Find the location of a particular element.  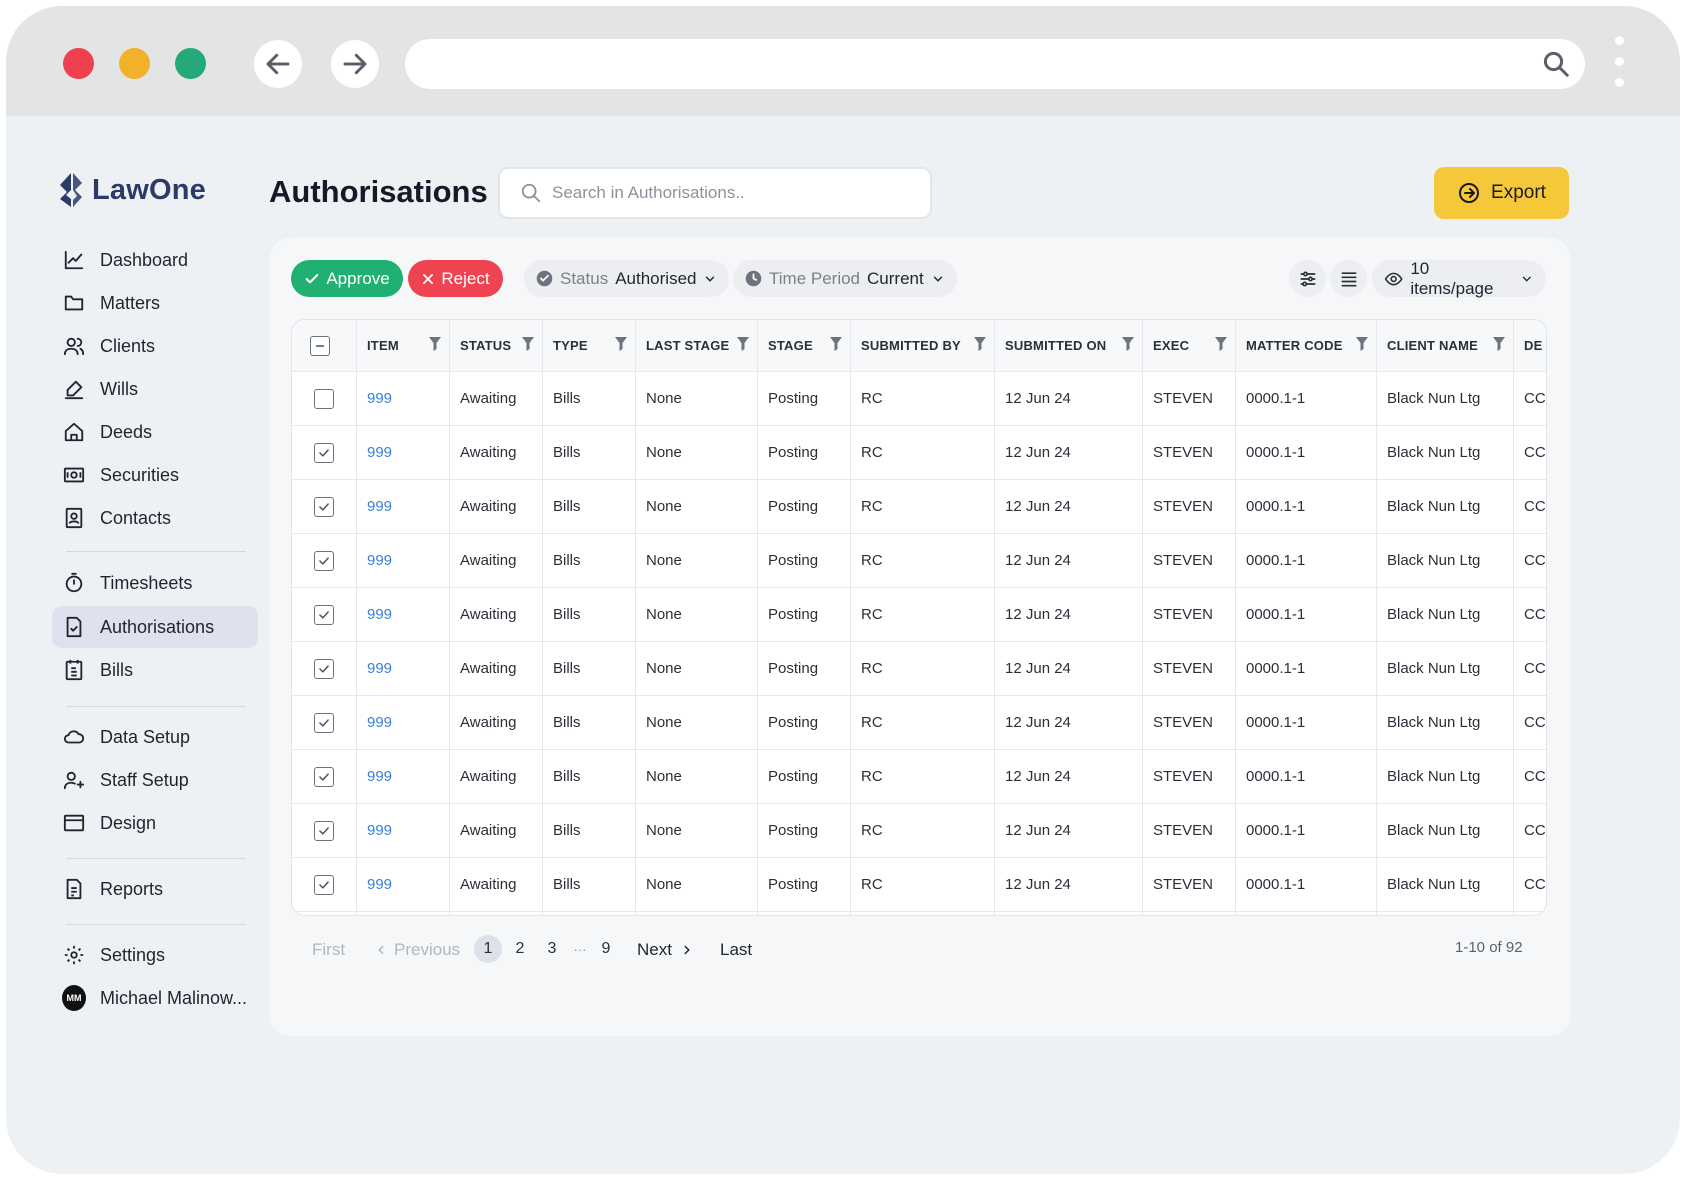

sidebar-item-settings: Settings is located at coordinates (155, 955).